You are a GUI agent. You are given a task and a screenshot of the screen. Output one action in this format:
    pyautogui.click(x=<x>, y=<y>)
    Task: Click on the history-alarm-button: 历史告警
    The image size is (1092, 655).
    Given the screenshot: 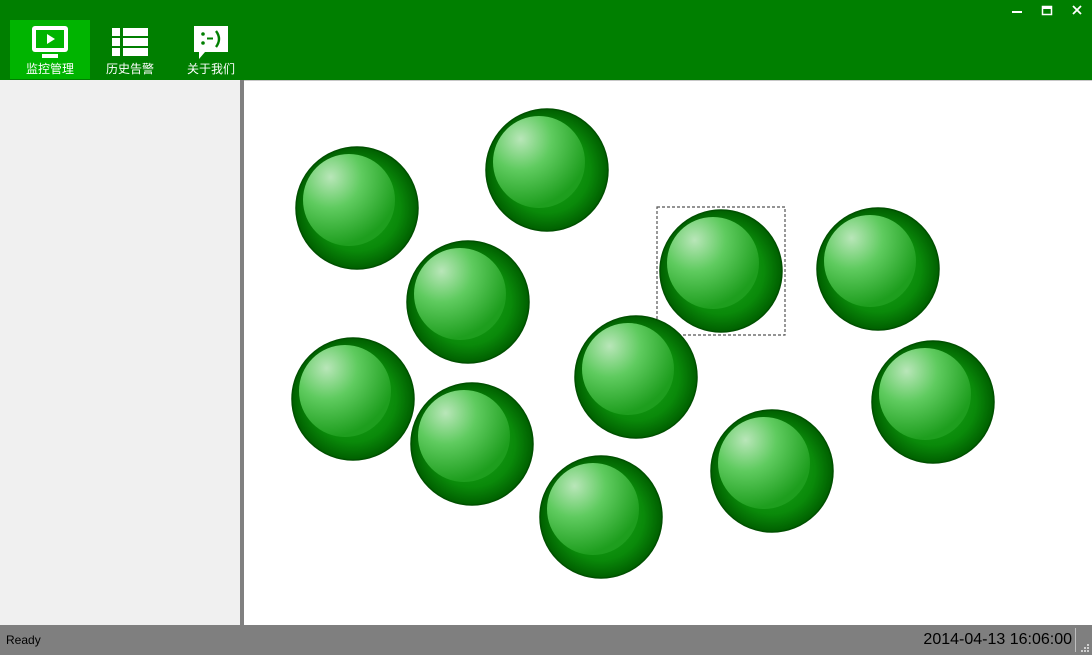 What is the action you would take?
    pyautogui.click(x=130, y=49)
    